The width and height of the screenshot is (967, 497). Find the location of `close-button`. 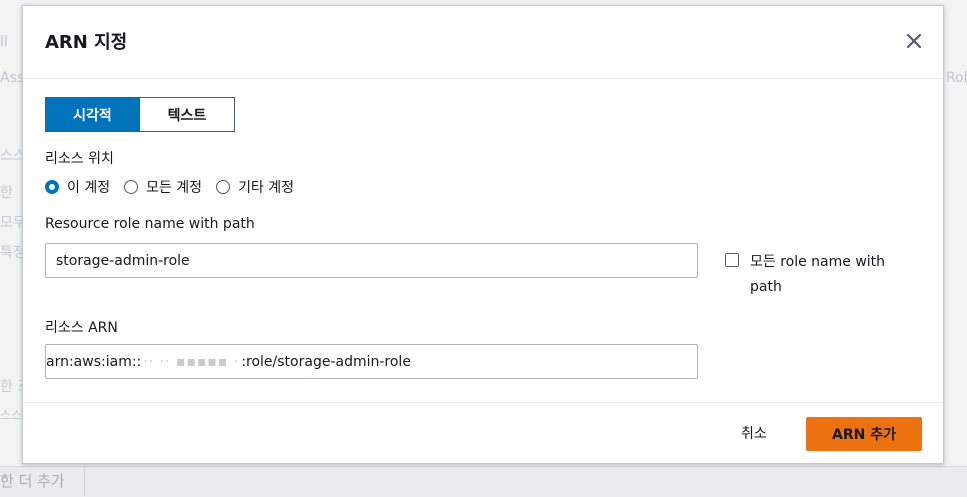

close-button is located at coordinates (914, 41).